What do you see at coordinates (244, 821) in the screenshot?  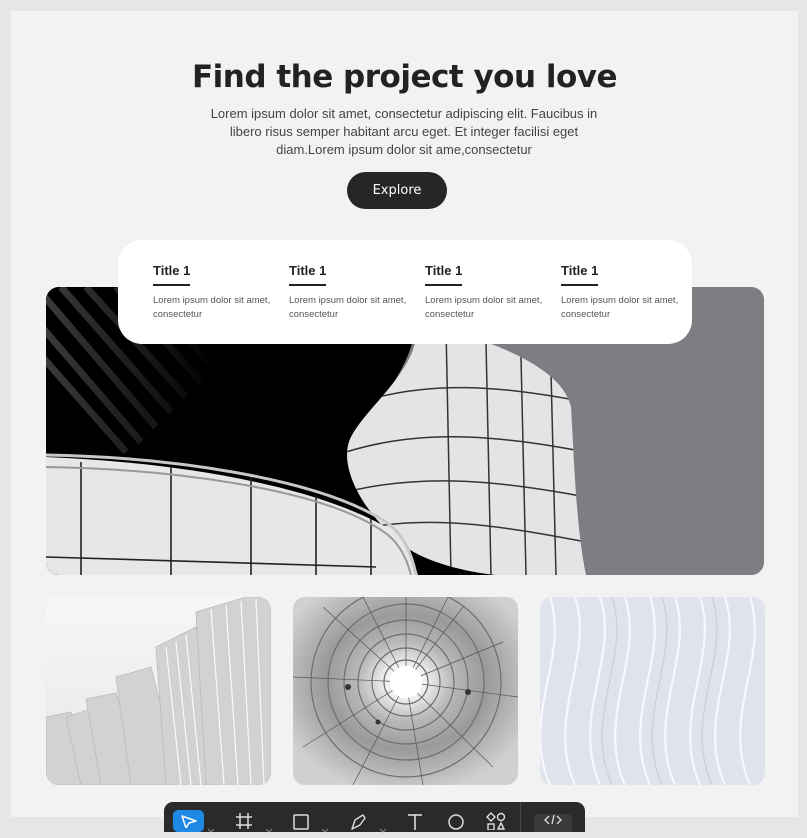 I see `frame-tool-icon` at bounding box center [244, 821].